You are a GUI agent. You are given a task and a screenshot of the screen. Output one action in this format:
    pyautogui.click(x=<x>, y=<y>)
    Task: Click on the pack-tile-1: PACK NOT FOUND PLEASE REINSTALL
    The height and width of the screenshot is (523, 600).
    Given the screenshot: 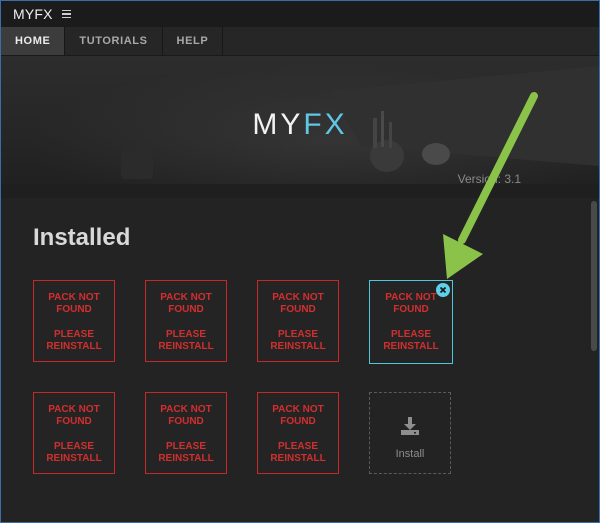 What is the action you would take?
    pyautogui.click(x=74, y=321)
    